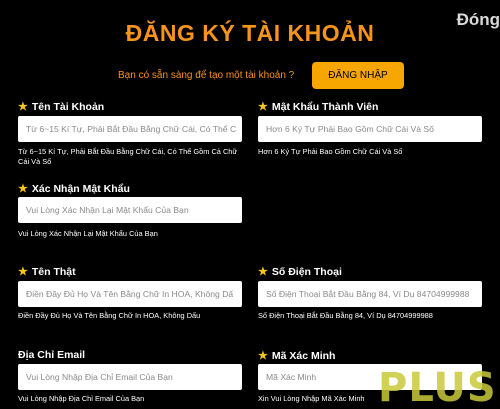 Image resolution: width=500 pixels, height=409 pixels. What do you see at coordinates (330, 151) in the screenshot?
I see `password-hint: Hơn 6 Ký Tự Phải Bao Gồm Chữ Cái Và Số` at bounding box center [330, 151].